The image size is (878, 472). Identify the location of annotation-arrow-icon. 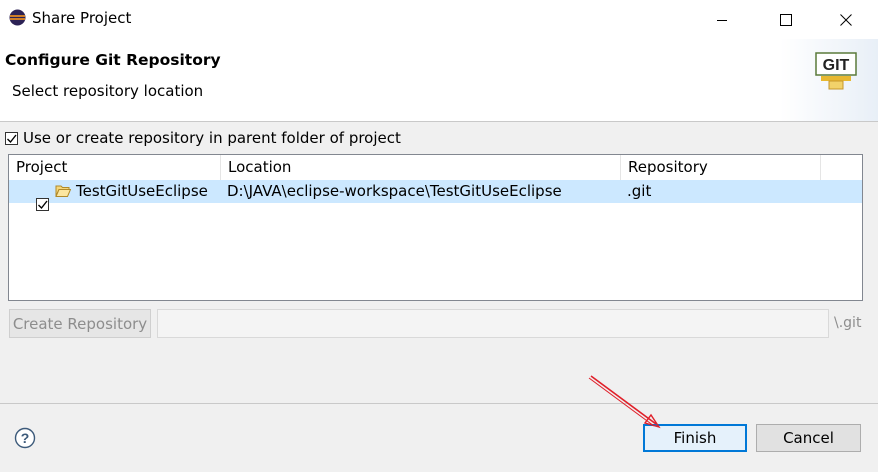
(624, 402).